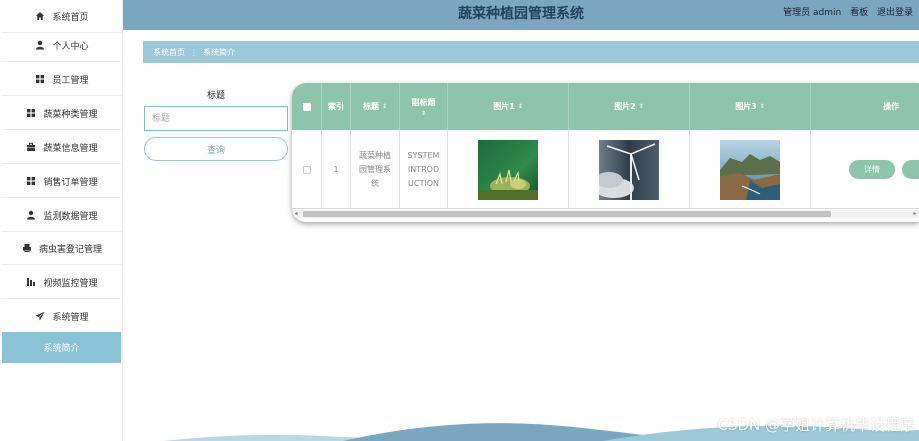 The image size is (919, 441). I want to click on sidebar-item-monitoring-data: 监测数据管理, so click(61, 215).